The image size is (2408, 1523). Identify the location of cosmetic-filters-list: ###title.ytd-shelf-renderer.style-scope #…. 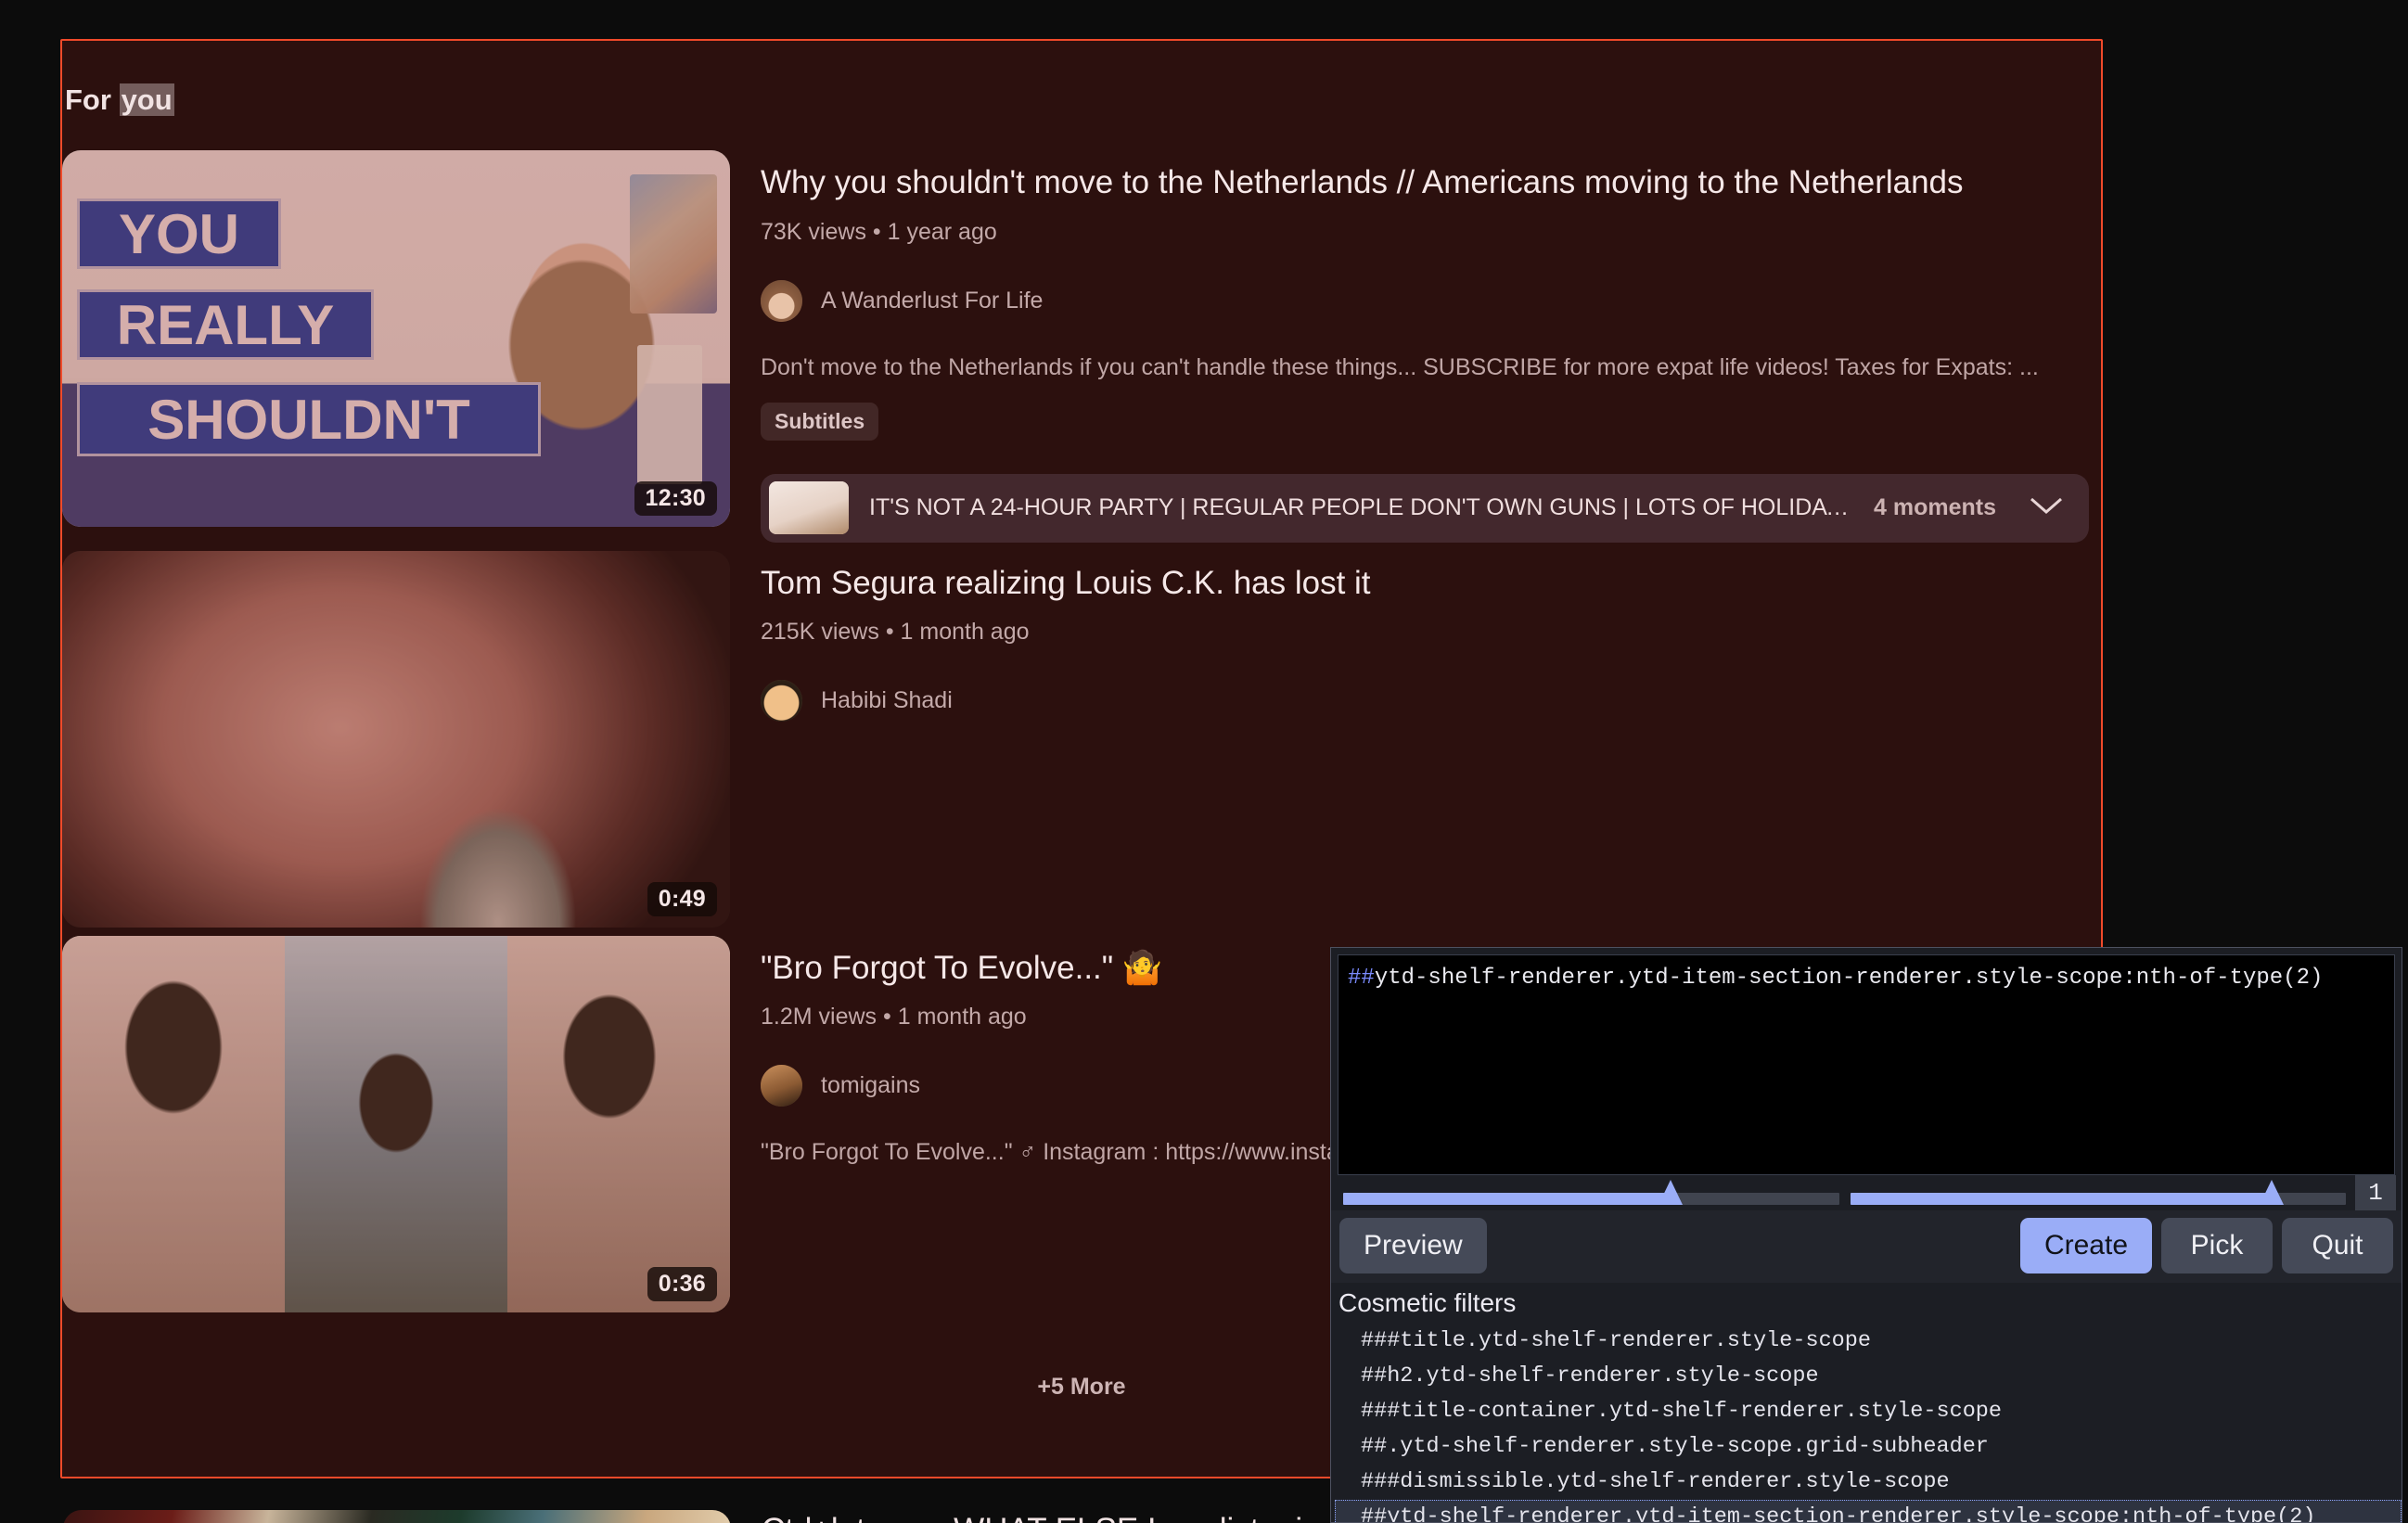
(1868, 1423).